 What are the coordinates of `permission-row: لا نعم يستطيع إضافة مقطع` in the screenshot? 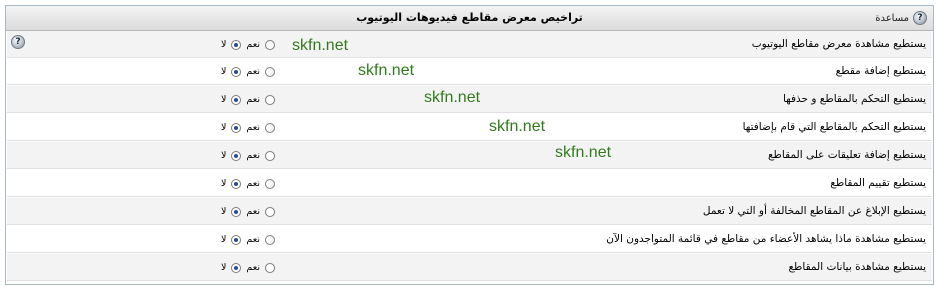 It's located at (469, 71).